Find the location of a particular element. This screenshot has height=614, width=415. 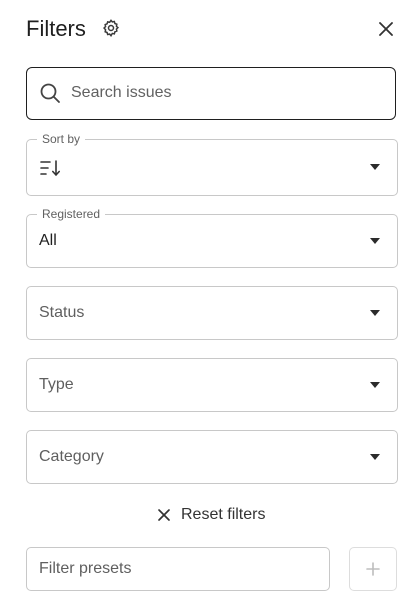

filter-presets-field is located at coordinates (178, 569).